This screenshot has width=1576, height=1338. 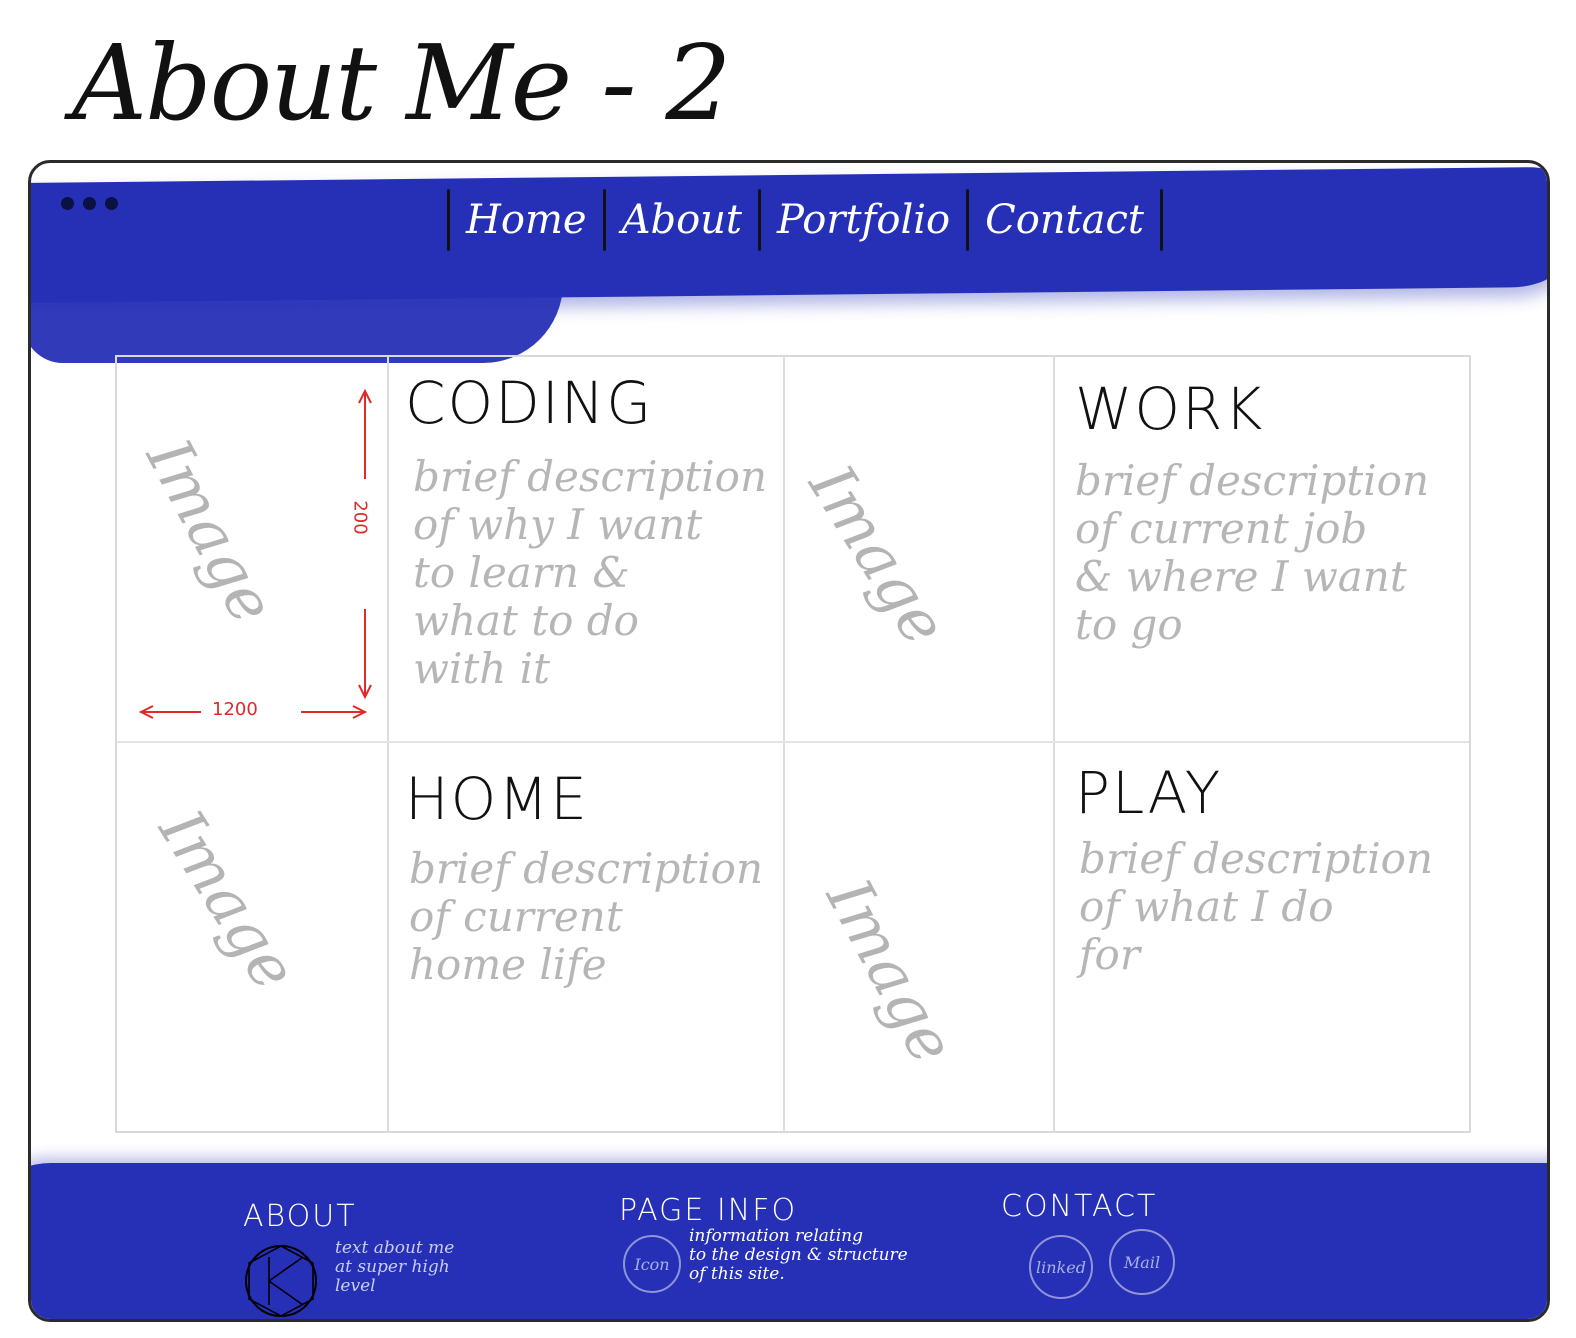 I want to click on width-dimension-label: 1200, so click(x=235, y=709).